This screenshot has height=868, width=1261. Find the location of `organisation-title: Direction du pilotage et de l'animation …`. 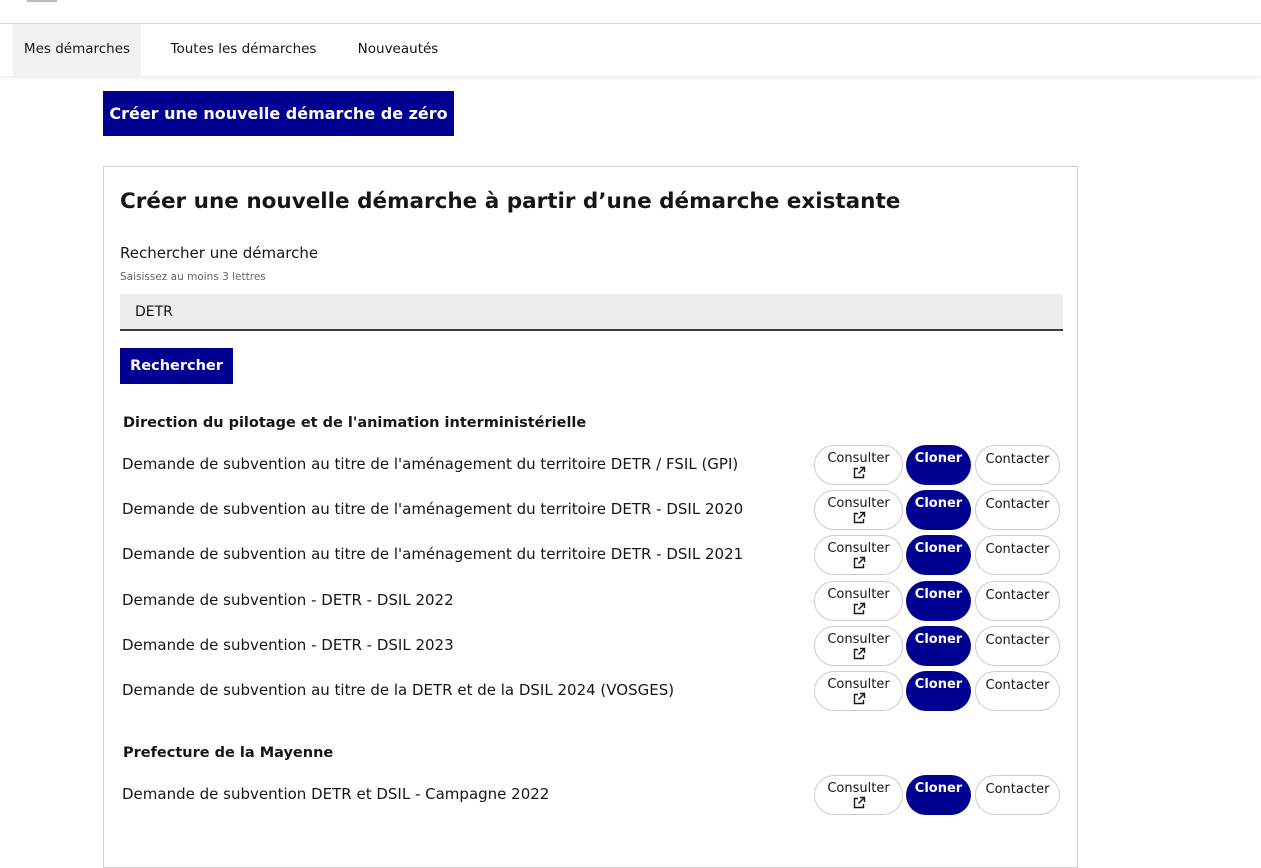

organisation-title: Direction du pilotage et de l'animation … is located at coordinates (355, 423).